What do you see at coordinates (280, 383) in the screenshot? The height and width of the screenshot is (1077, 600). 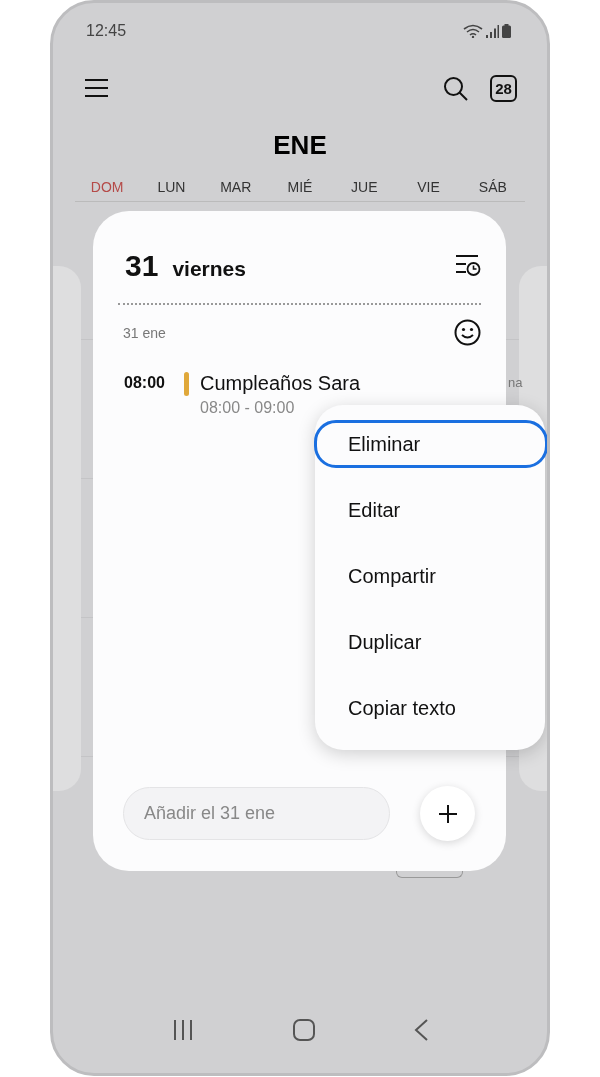 I see `event-title: Cumpleaños Sara` at bounding box center [280, 383].